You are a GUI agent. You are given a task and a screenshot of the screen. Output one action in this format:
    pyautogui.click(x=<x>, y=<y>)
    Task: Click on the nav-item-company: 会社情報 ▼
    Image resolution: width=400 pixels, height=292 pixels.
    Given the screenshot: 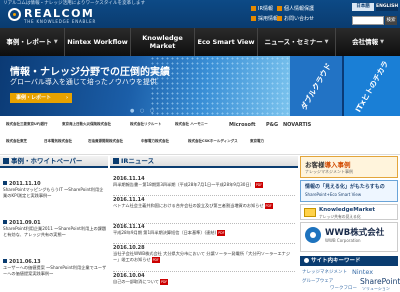 What is the action you would take?
    pyautogui.click(x=368, y=42)
    